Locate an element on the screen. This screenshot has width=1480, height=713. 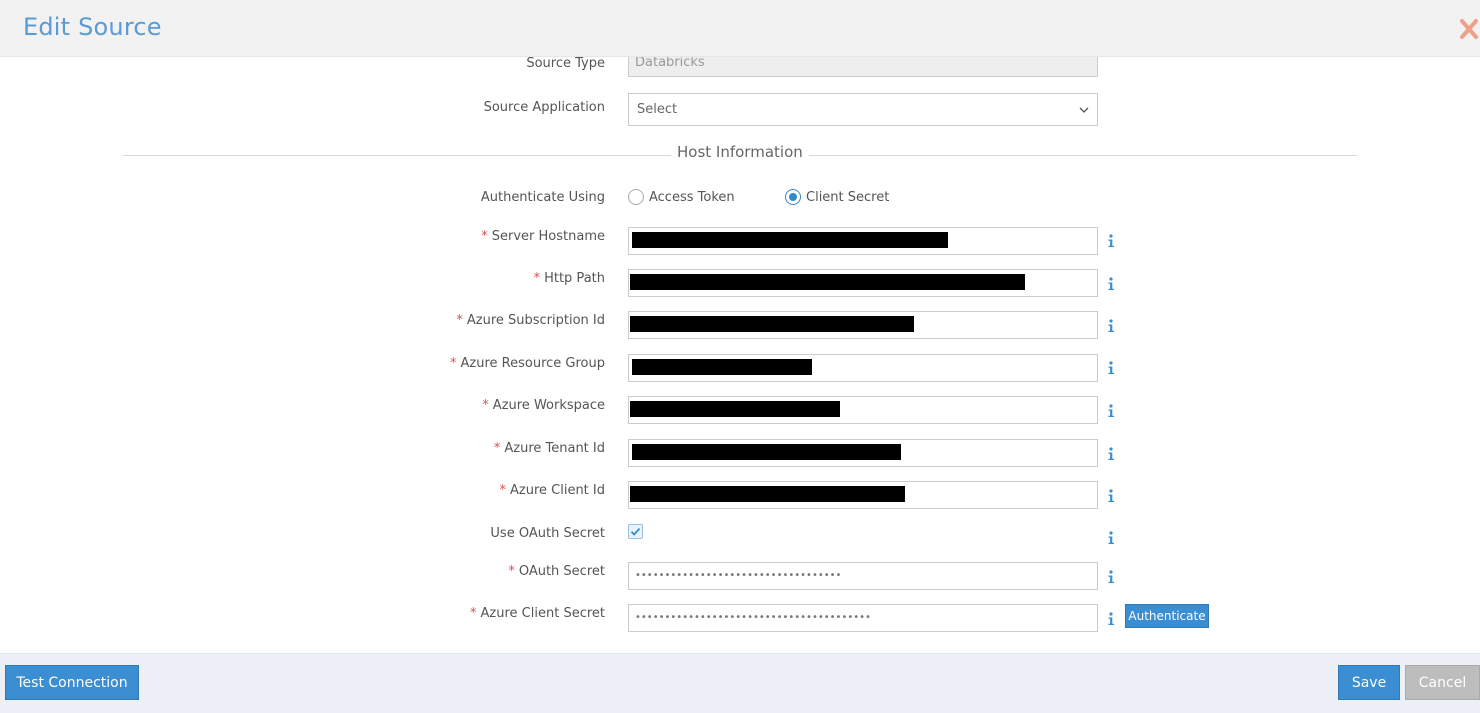
masked-value: ••••••••••••••••••••••••••••••••••• is located at coordinates (738, 575).